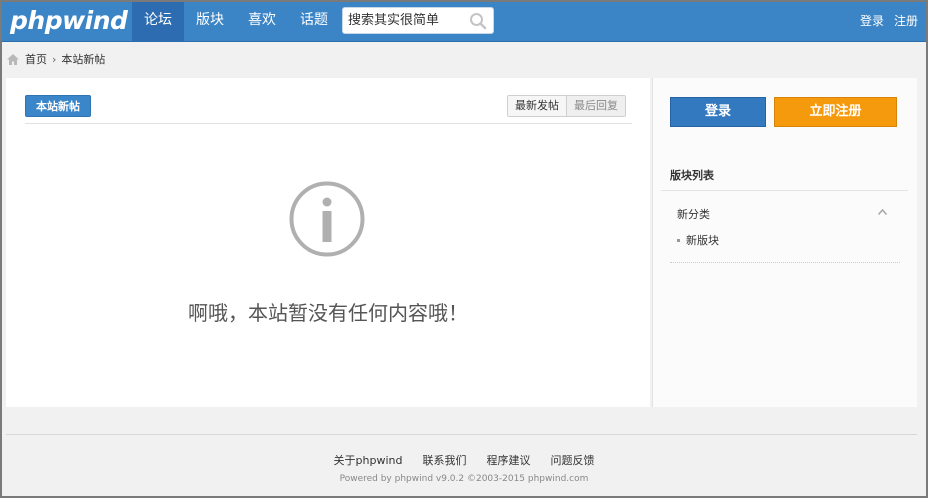 The width and height of the screenshot is (928, 498). I want to click on logo: phpwind, so click(69, 20).